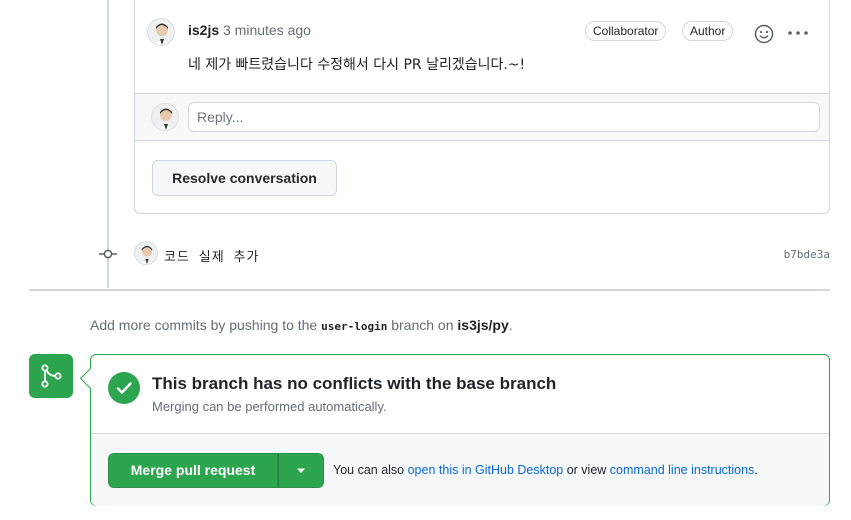 This screenshot has width=851, height=520. What do you see at coordinates (807, 254) in the screenshot?
I see `commit-sha: b7bde3a` at bounding box center [807, 254].